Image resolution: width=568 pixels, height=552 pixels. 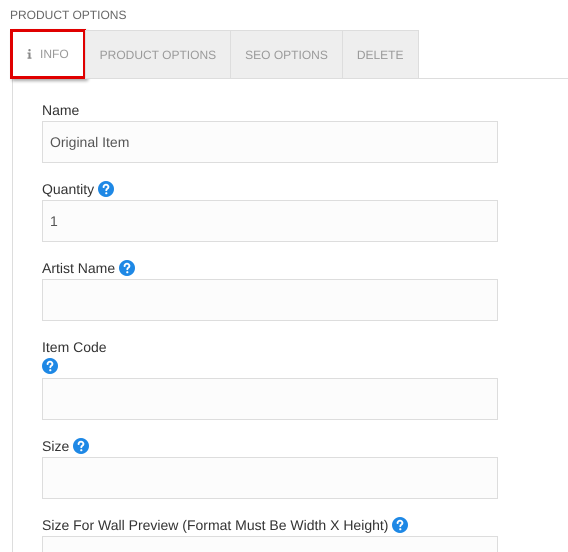 I want to click on tab: SEO OPTIONS, so click(x=286, y=54).